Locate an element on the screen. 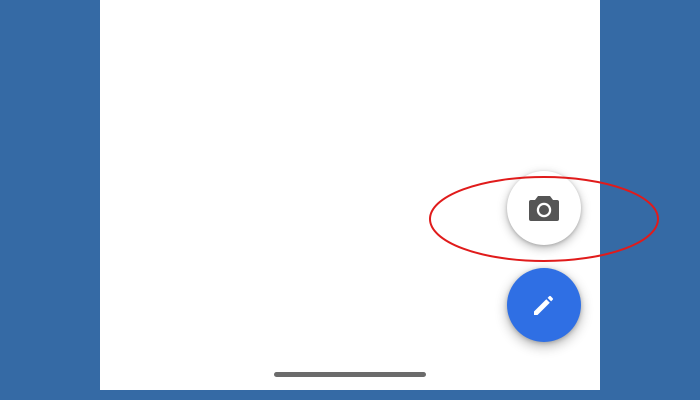  home-indicator is located at coordinates (350, 374).